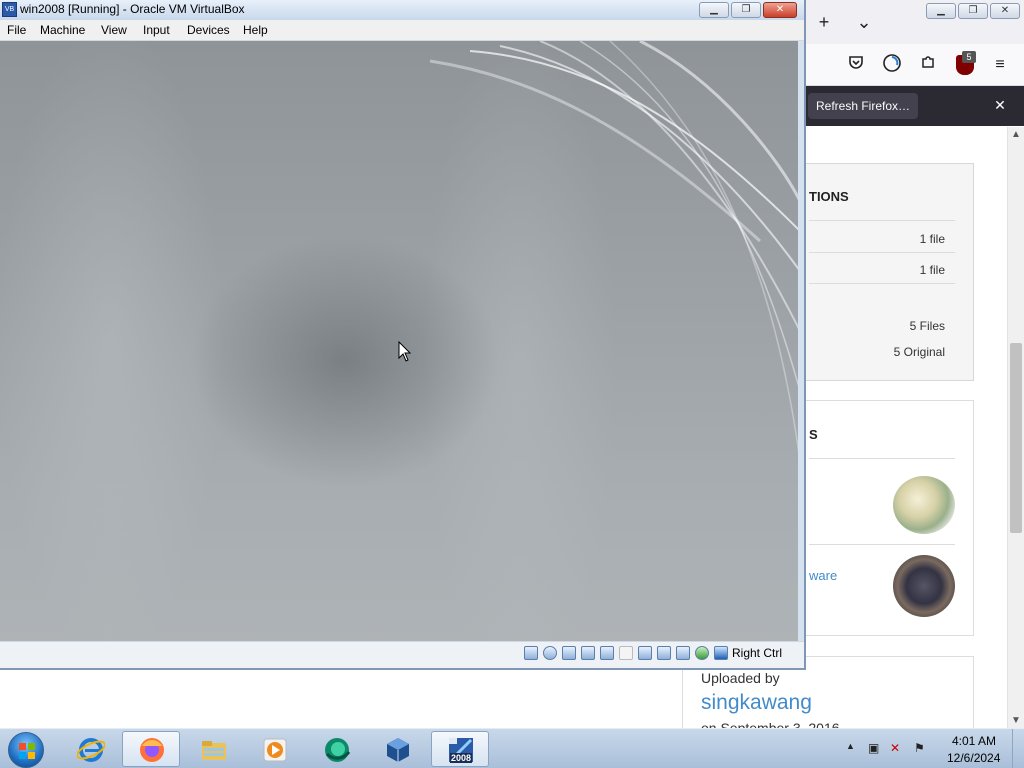 The width and height of the screenshot is (1024, 768). Describe the element at coordinates (1000, 65) in the screenshot. I see `hamburger-menu-icon: ≡` at that location.